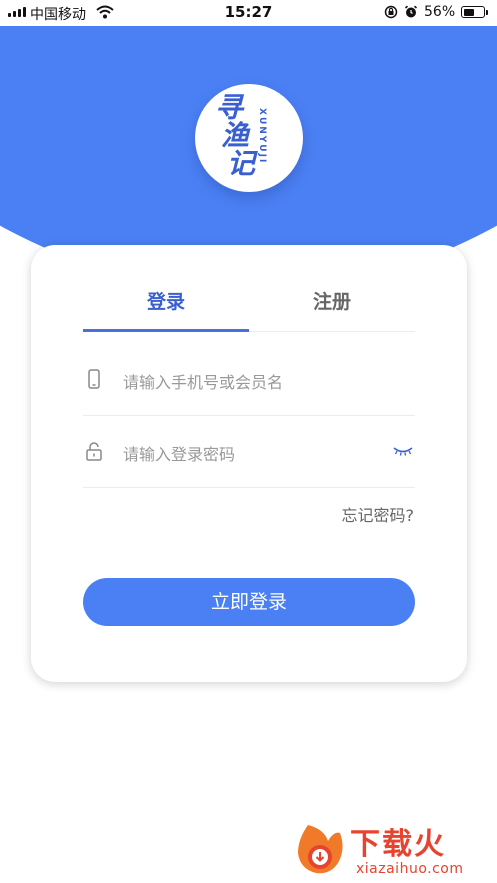 This screenshot has width=497, height=883. I want to click on watermark-brand: 下载火, so click(398, 844).